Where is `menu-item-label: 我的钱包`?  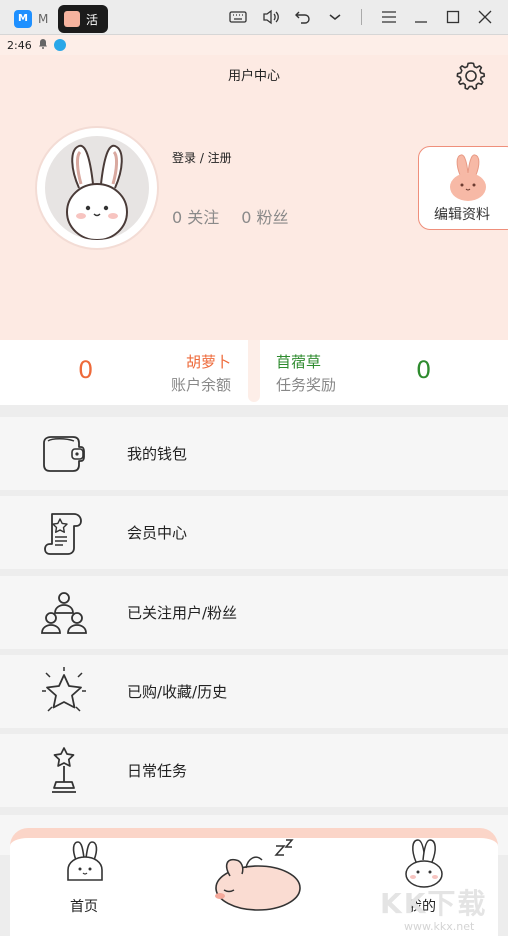 menu-item-label: 我的钱包 is located at coordinates (157, 454).